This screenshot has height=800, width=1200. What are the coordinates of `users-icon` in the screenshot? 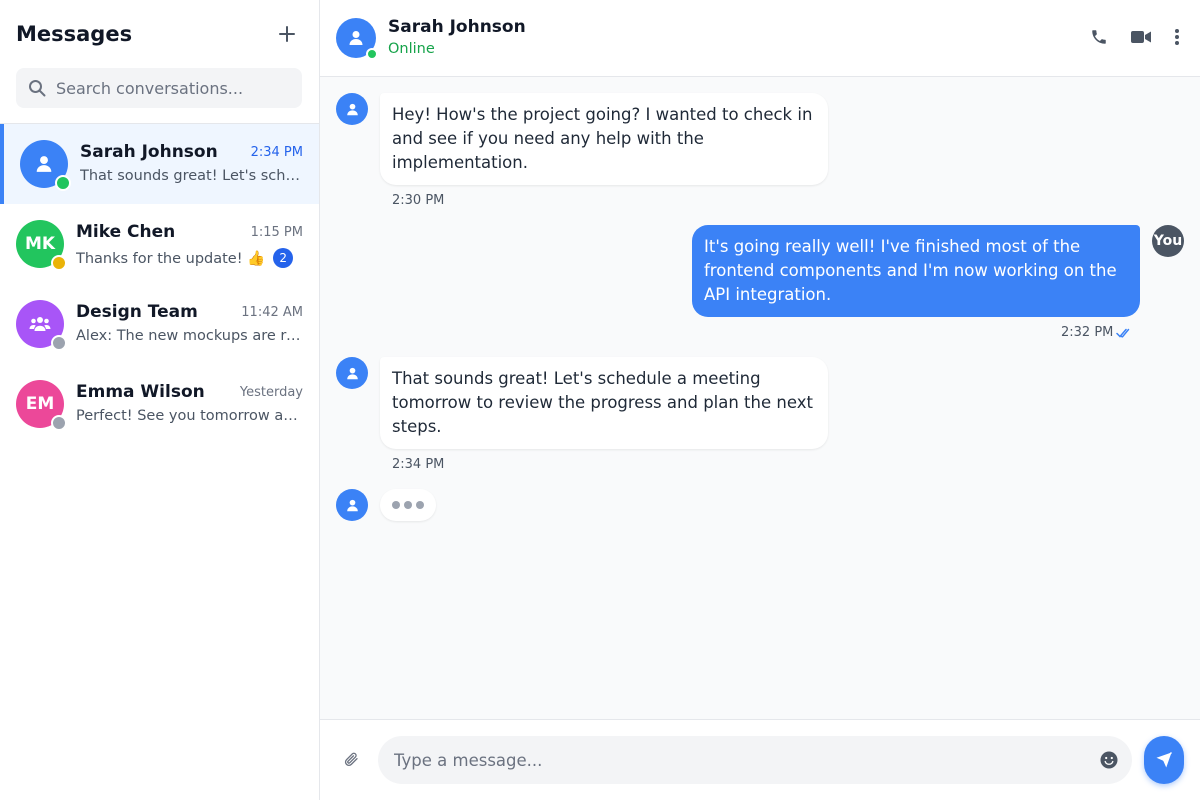 It's located at (40, 324).